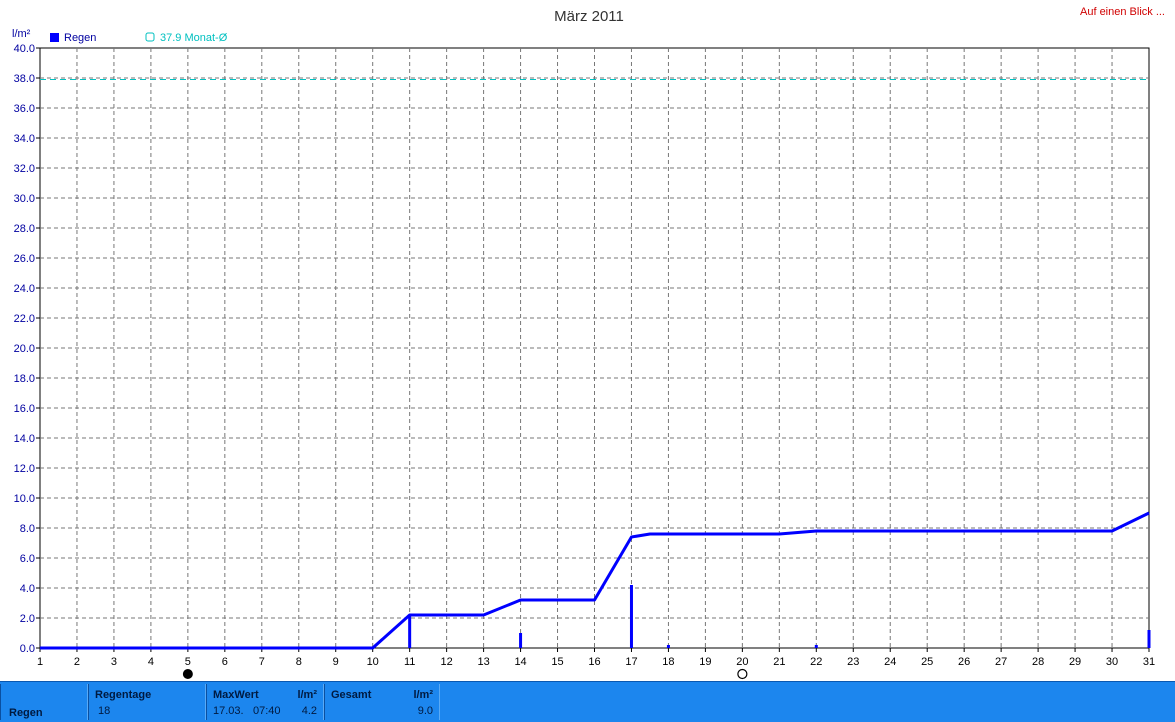 The image size is (1175, 722). Describe the element at coordinates (853, 662) in the screenshot. I see `x-tick-label: 23` at that location.